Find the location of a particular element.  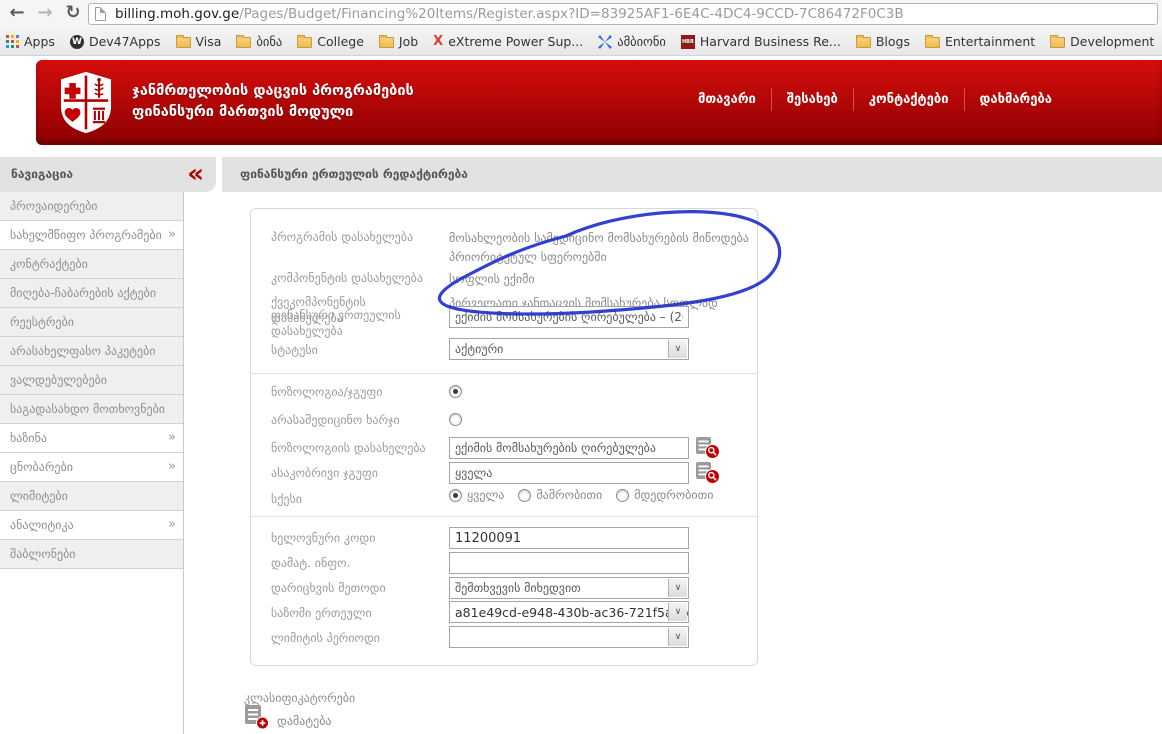

bookmark-label: Job is located at coordinates (408, 41).